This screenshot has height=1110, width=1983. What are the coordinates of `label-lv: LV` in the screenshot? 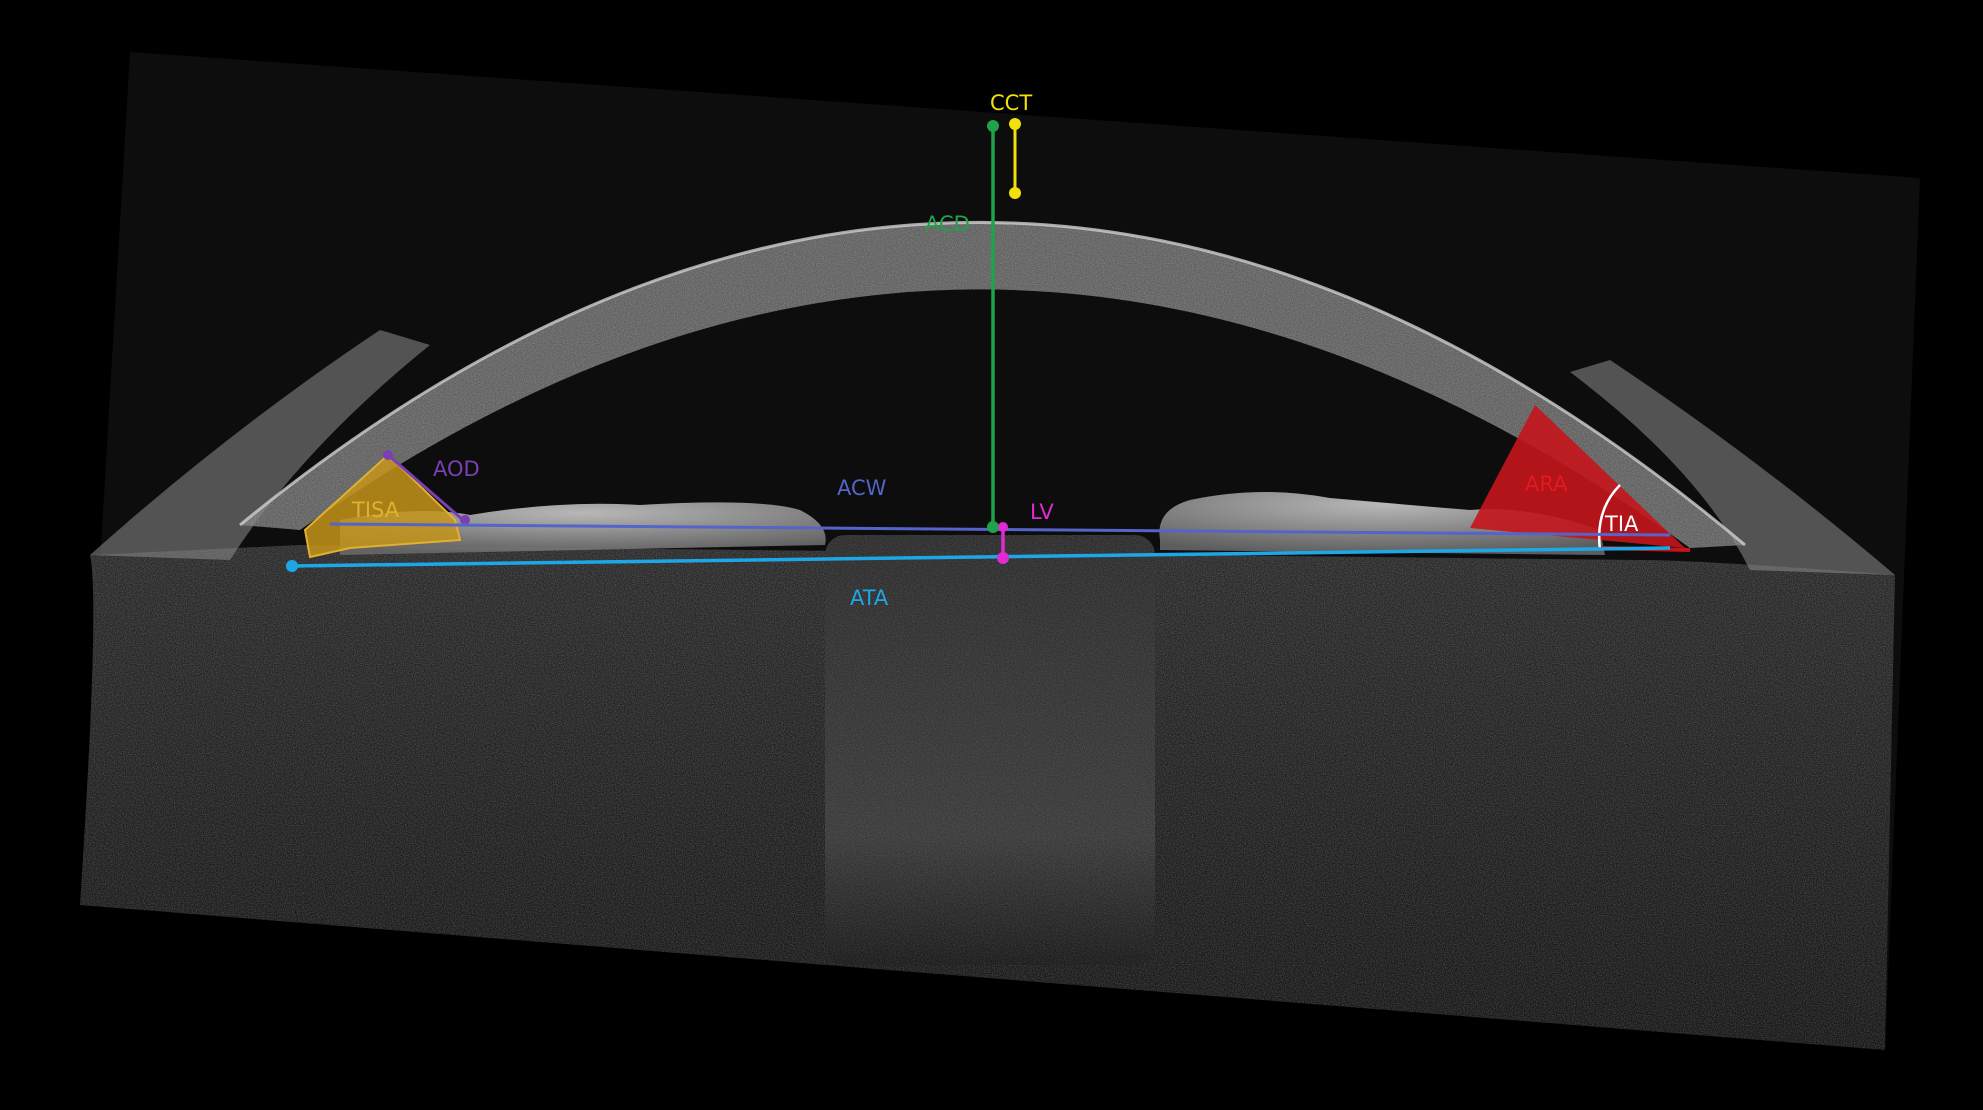 It's located at (1042, 512).